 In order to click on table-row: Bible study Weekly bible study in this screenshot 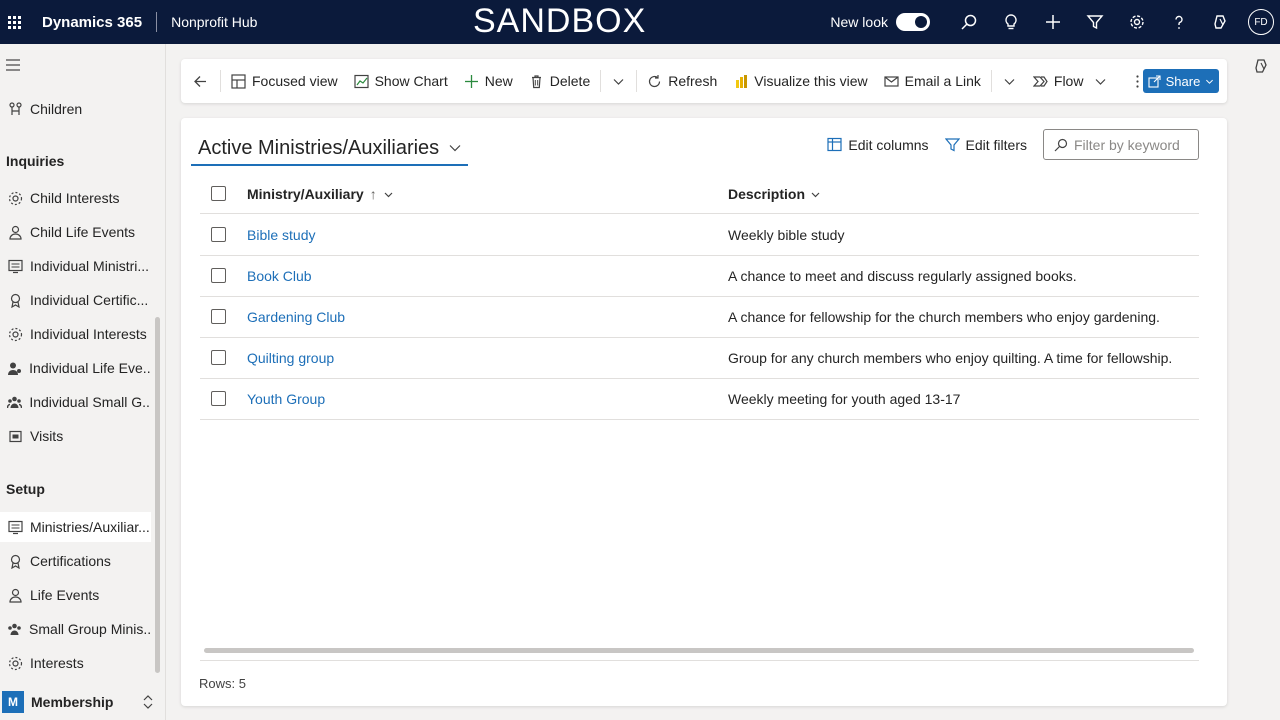, I will do `click(699, 235)`.